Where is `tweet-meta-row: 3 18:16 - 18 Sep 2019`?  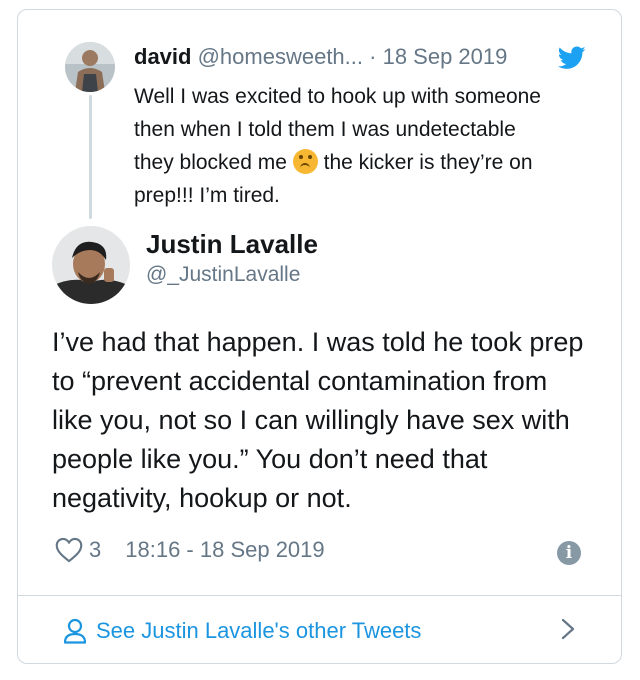 tweet-meta-row: 3 18:16 - 18 Sep 2019 is located at coordinates (190, 550).